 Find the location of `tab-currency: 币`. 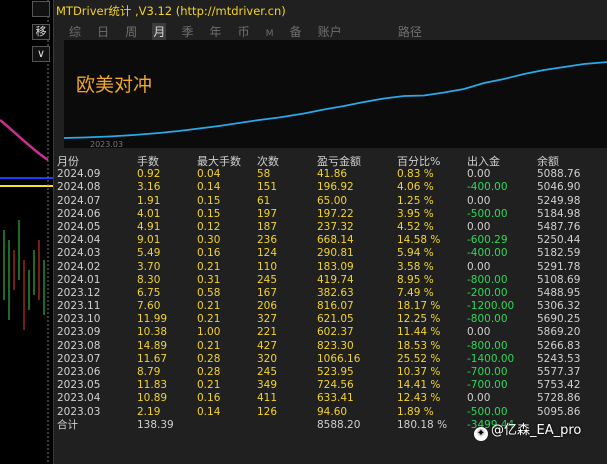

tab-currency: 币 is located at coordinates (244, 32).